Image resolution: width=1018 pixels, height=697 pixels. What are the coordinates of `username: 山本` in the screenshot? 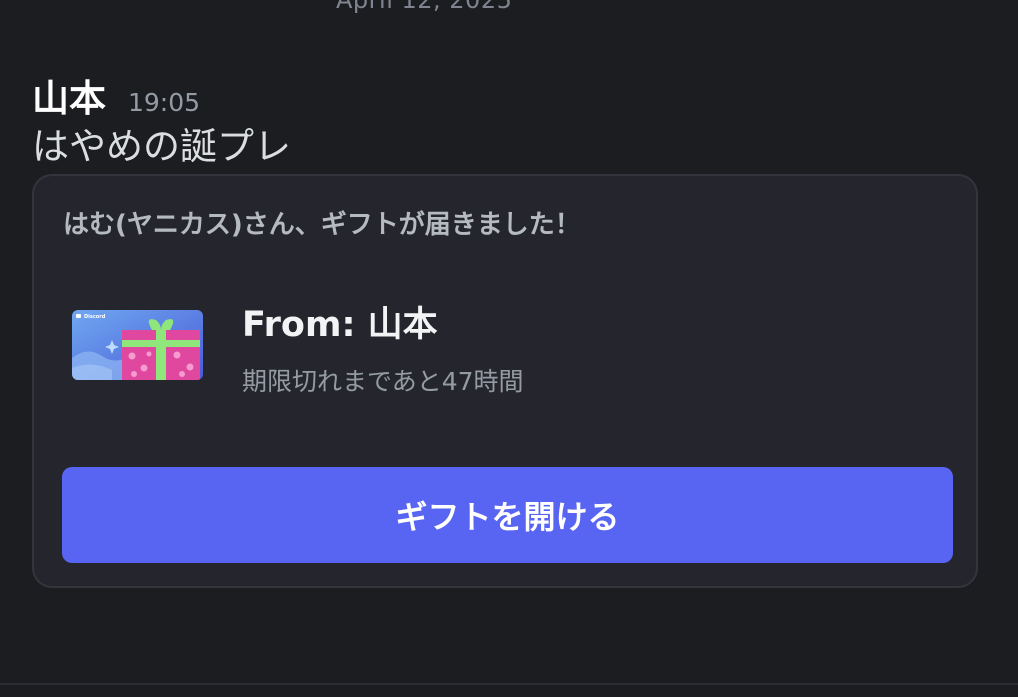 It's located at (69, 95).